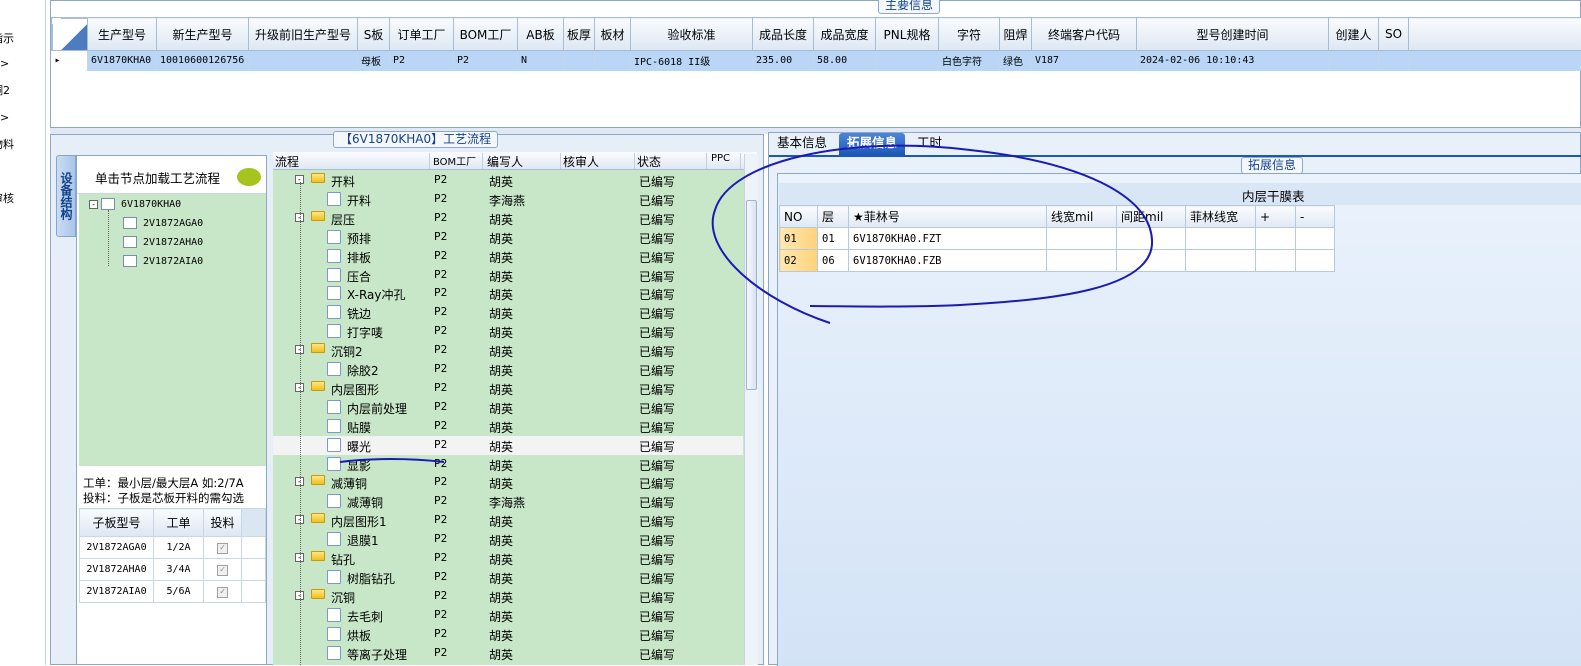 The width and height of the screenshot is (1581, 666). I want to click on flow-row: 预排P2胡英已编写, so click(508, 237).